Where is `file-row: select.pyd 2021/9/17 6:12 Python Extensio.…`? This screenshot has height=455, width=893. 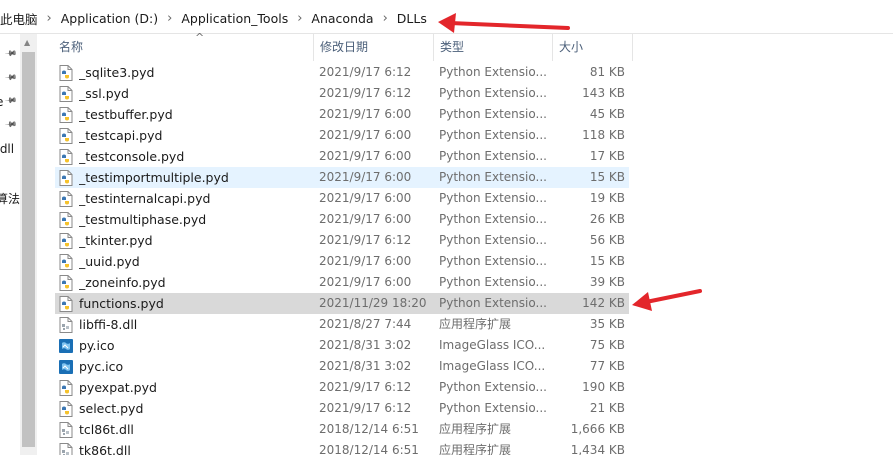 file-row: select.pyd 2021/9/17 6:12 Python Extensio.… is located at coordinates (342, 408).